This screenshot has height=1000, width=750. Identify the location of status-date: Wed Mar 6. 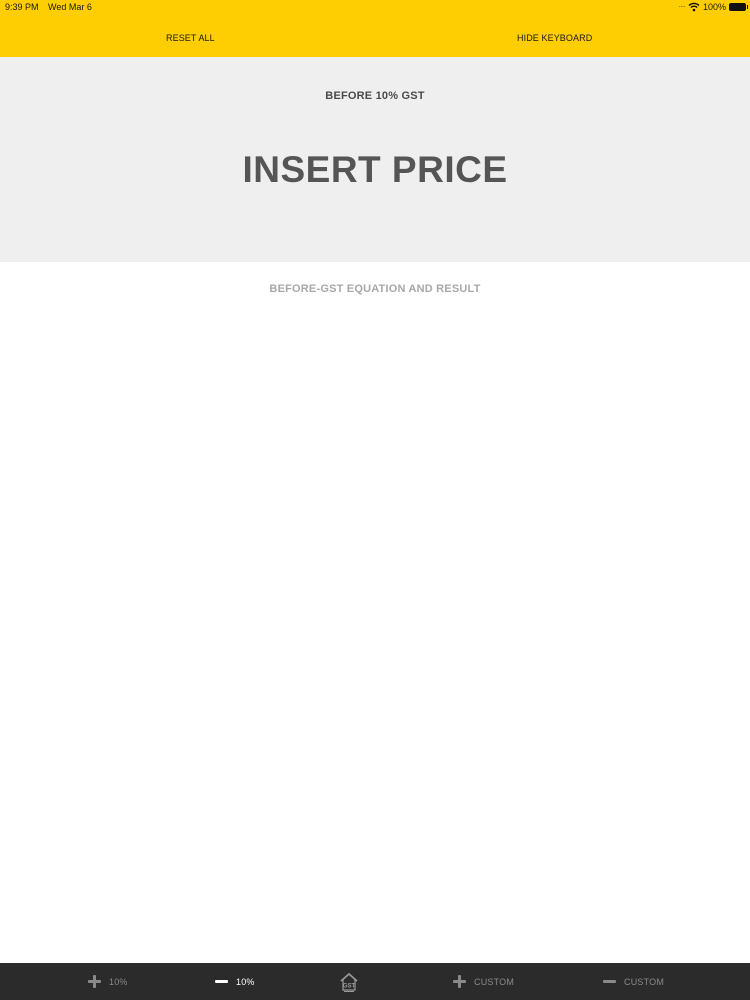
(70, 7).